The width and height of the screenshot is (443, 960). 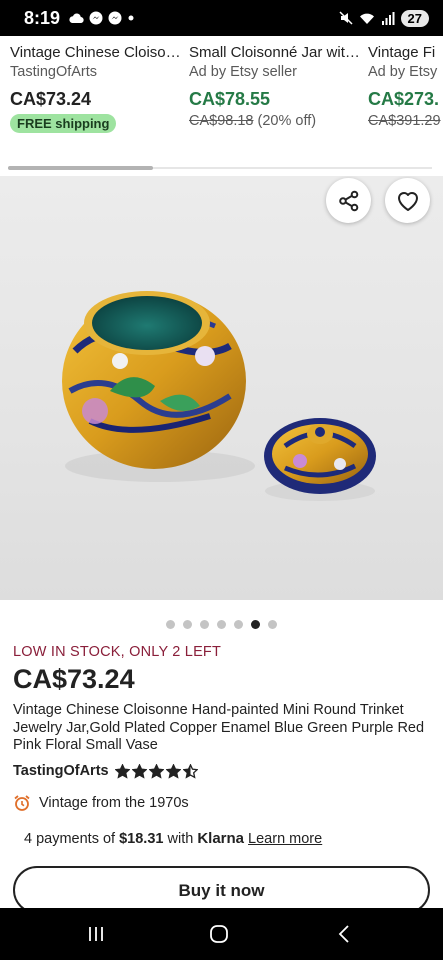 I want to click on payment-amount: $18.31, so click(x=141, y=839).